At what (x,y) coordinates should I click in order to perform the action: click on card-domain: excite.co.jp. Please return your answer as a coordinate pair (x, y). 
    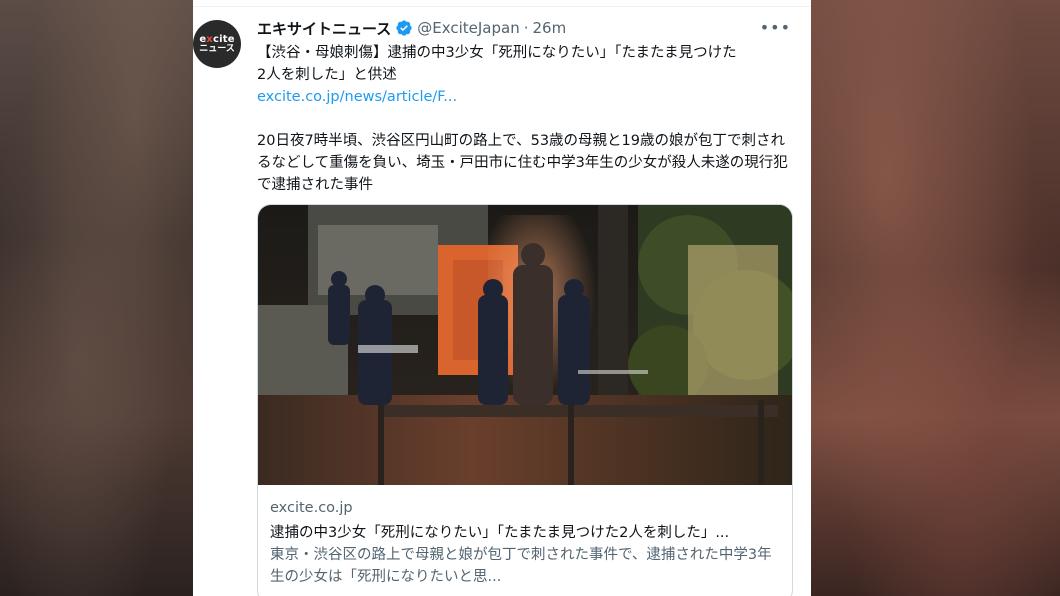
    Looking at the image, I should click on (311, 508).